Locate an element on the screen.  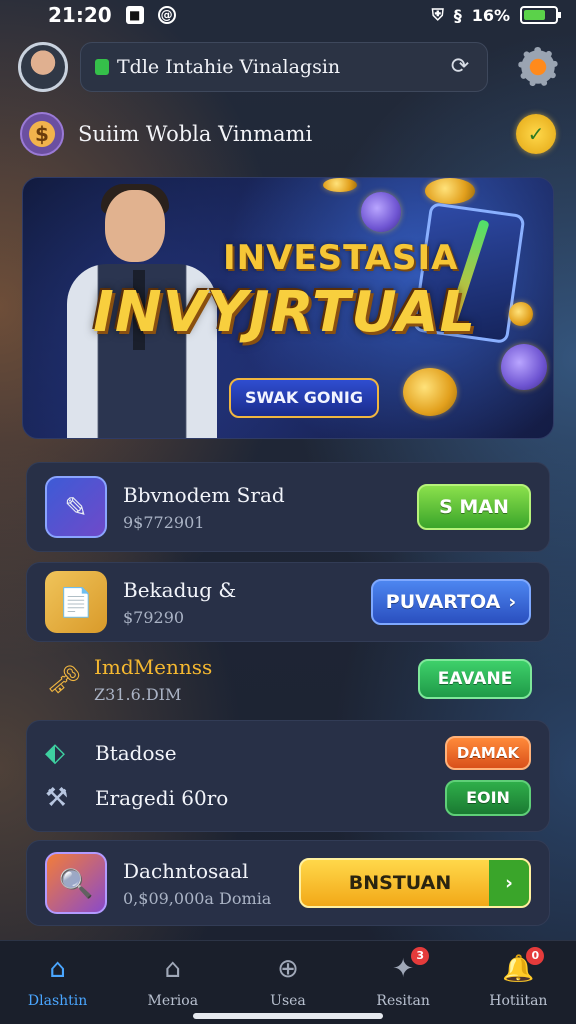
list-item: ✎ Bbvnodem Srad 9$772901 S MAN is located at coordinates (288, 507).